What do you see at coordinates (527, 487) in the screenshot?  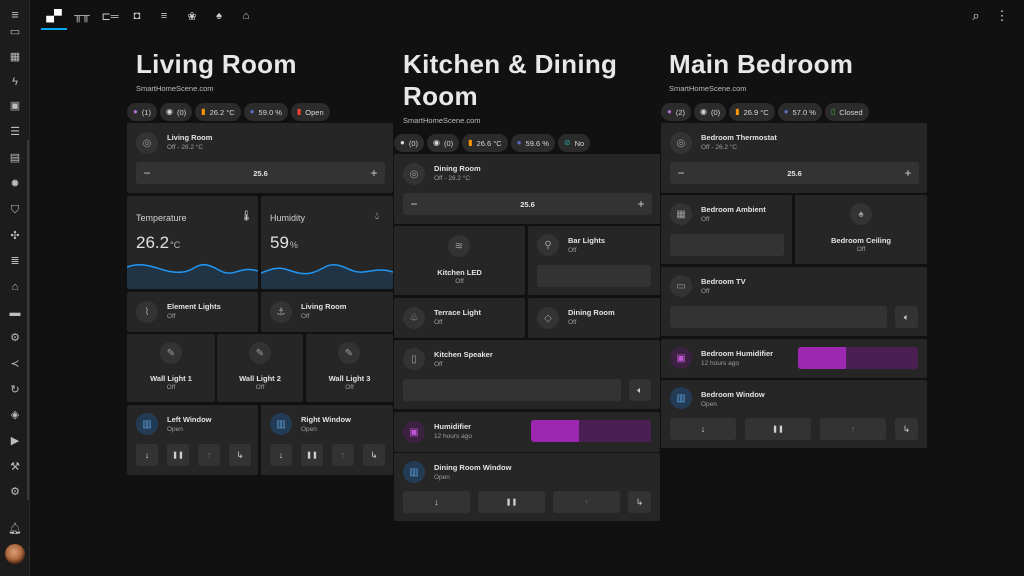 I see `dining-room-window-card: ▥ Dining Room Window Open ↓ ❚❚ ↑ ↳` at bounding box center [527, 487].